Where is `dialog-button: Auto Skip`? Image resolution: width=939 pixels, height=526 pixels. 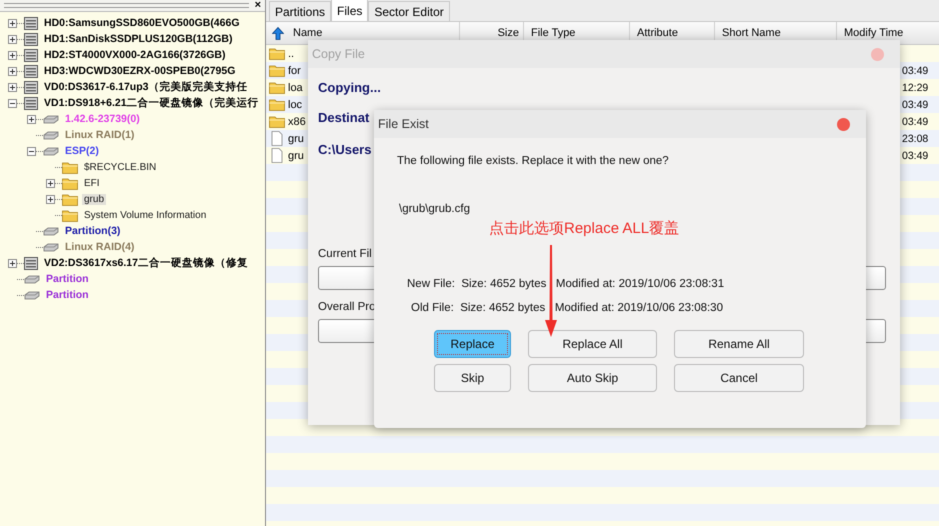
dialog-button: Auto Skip is located at coordinates (592, 378).